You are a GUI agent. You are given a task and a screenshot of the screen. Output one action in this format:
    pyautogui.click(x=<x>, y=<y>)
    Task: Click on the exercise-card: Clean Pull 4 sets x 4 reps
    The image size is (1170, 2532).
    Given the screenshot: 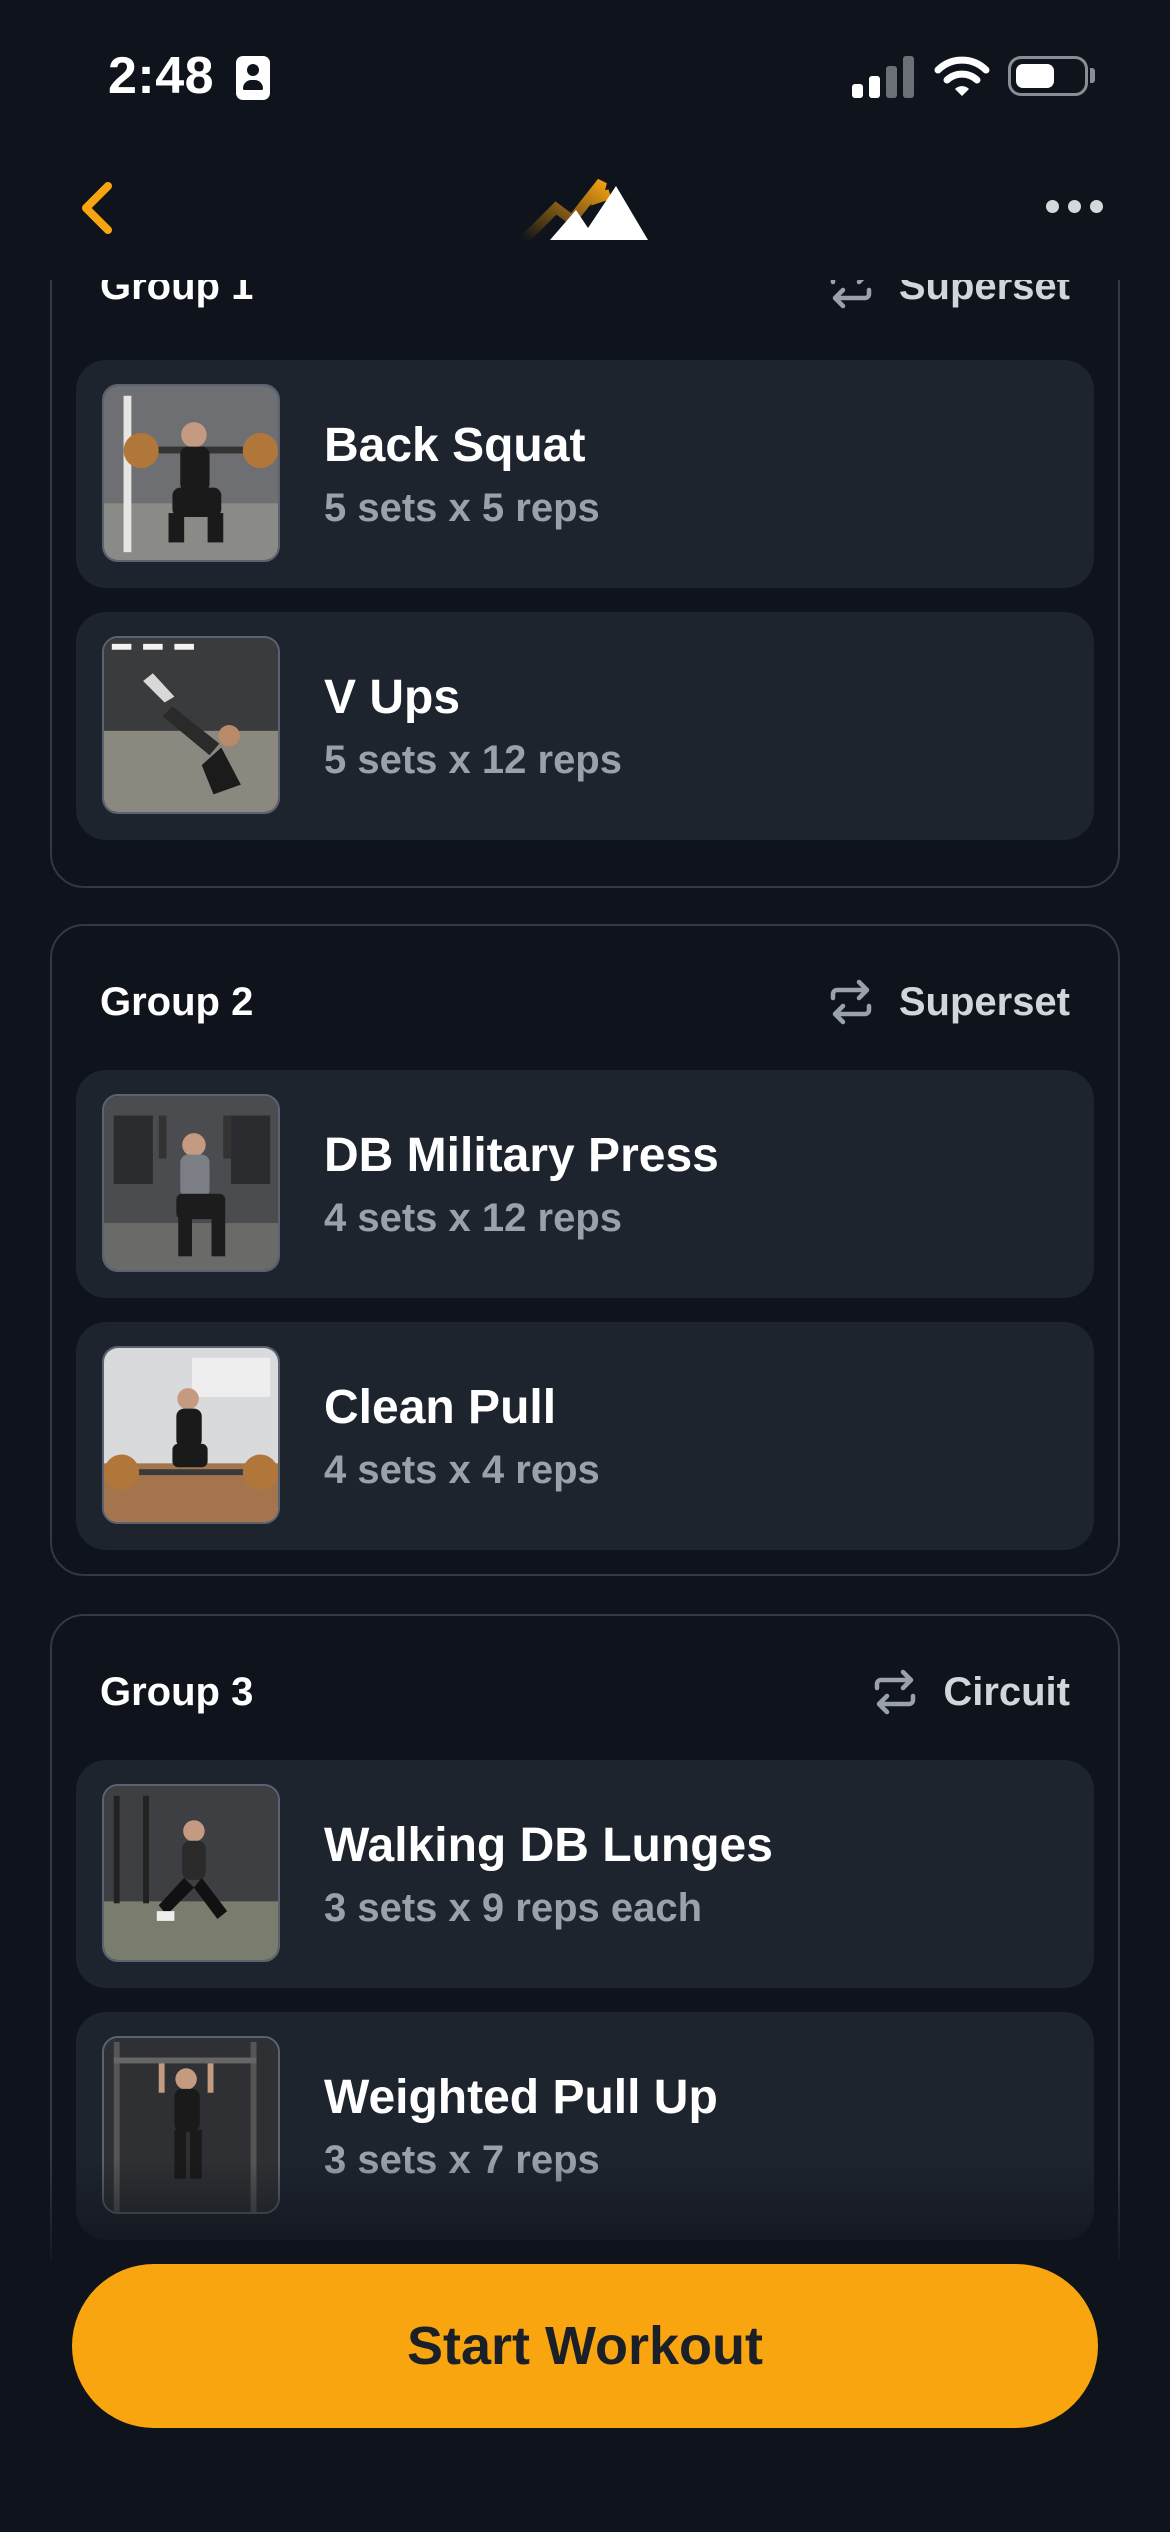 What is the action you would take?
    pyautogui.click(x=585, y=1436)
    